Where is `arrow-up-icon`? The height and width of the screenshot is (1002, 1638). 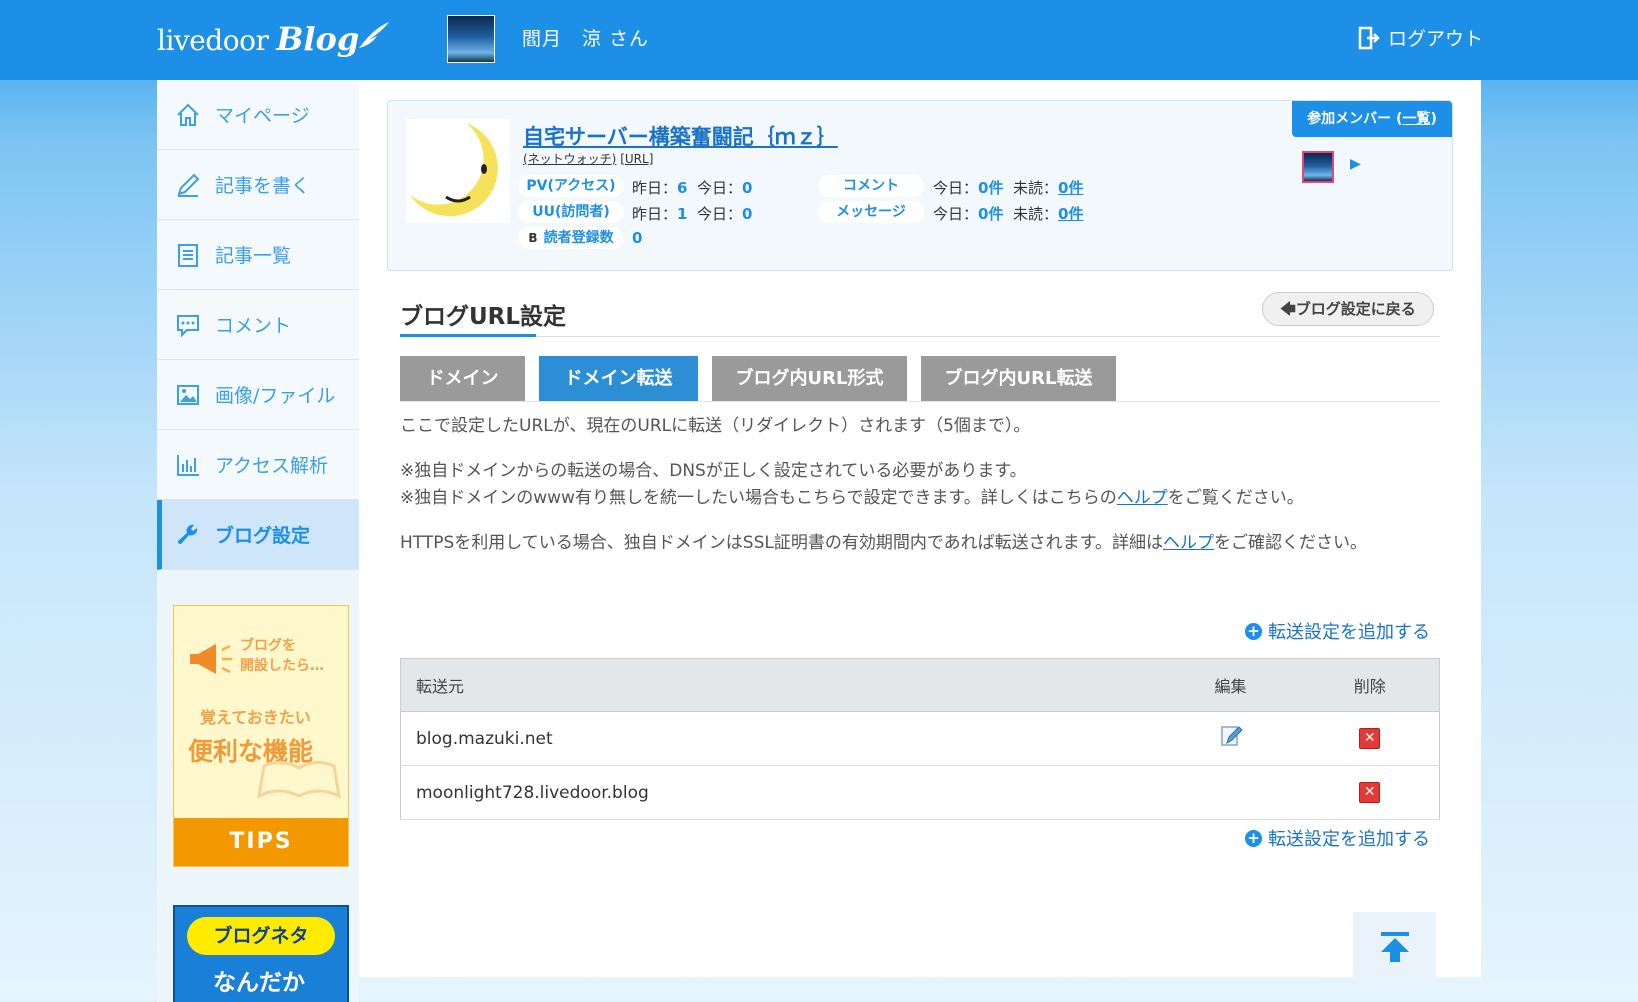 arrow-up-icon is located at coordinates (1394, 947).